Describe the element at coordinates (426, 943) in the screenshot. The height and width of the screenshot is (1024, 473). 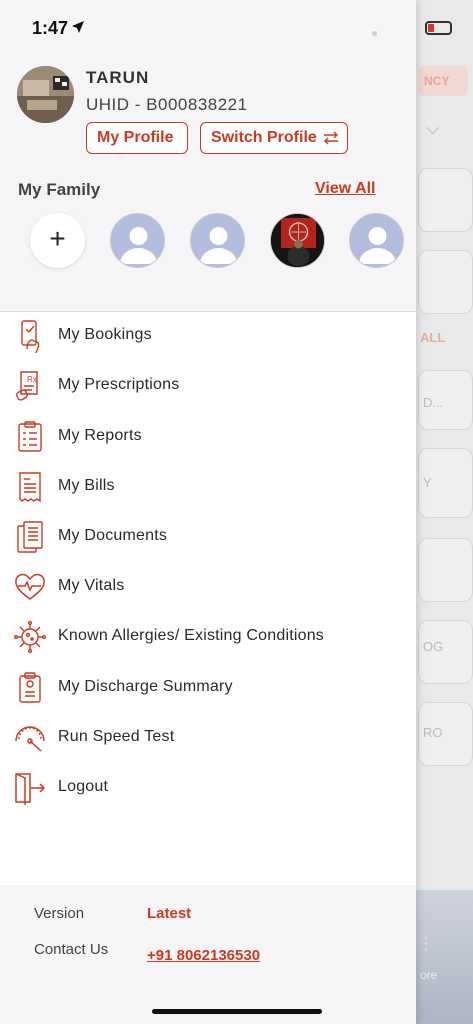
I see `more-icon: · · ·` at that location.